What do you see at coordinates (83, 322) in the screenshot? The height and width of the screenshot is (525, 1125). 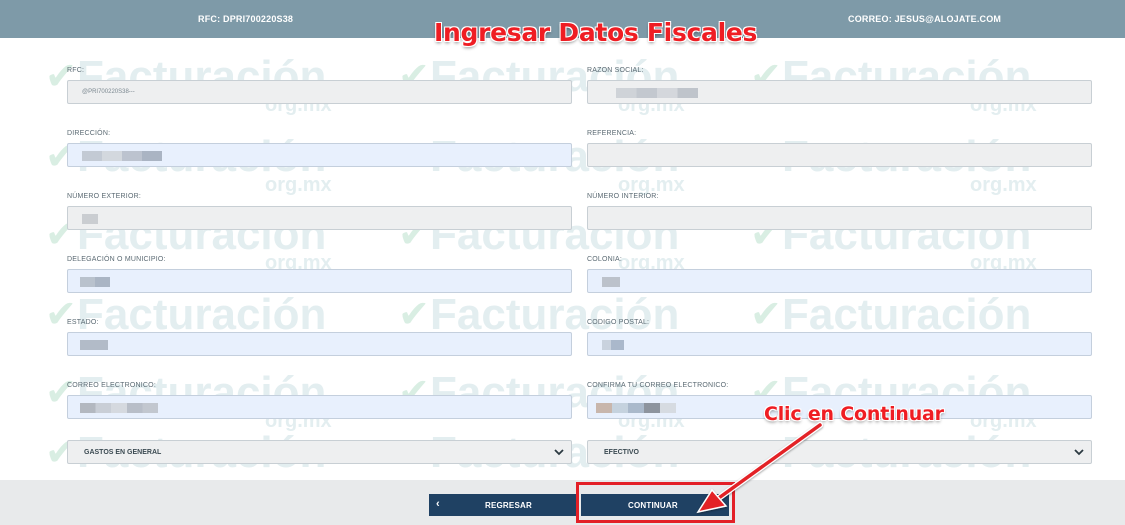 I see `estado-label: ESTADO:` at bounding box center [83, 322].